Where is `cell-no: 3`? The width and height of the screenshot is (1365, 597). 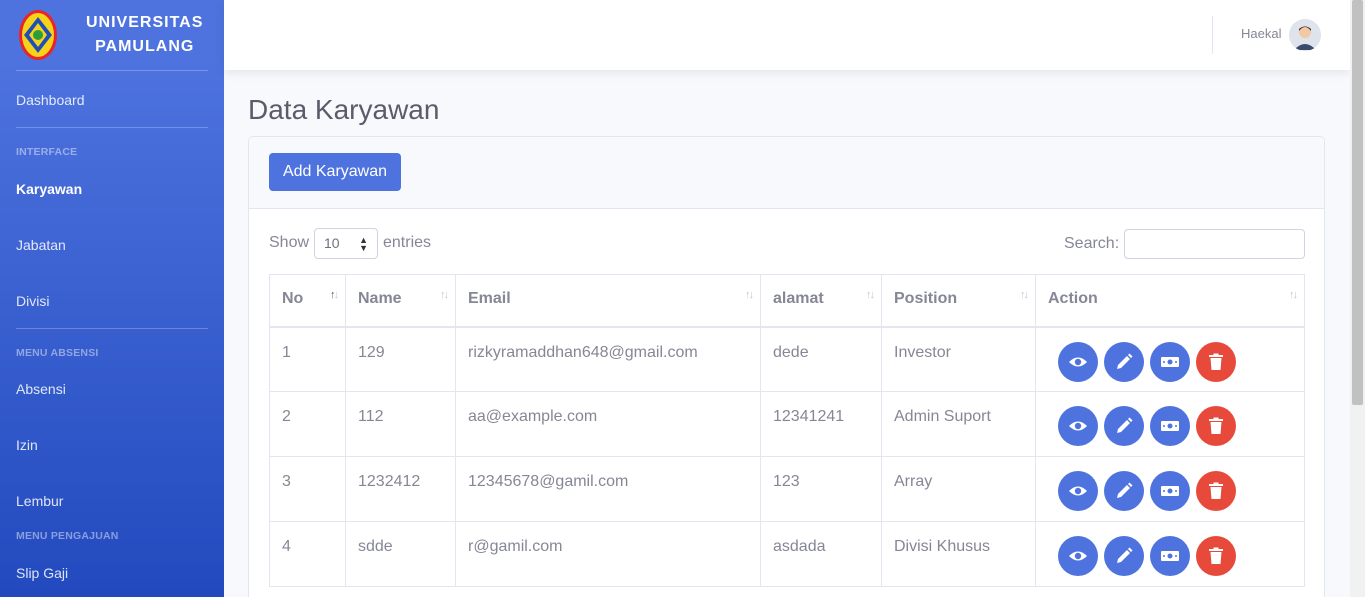 cell-no: 3 is located at coordinates (307, 489).